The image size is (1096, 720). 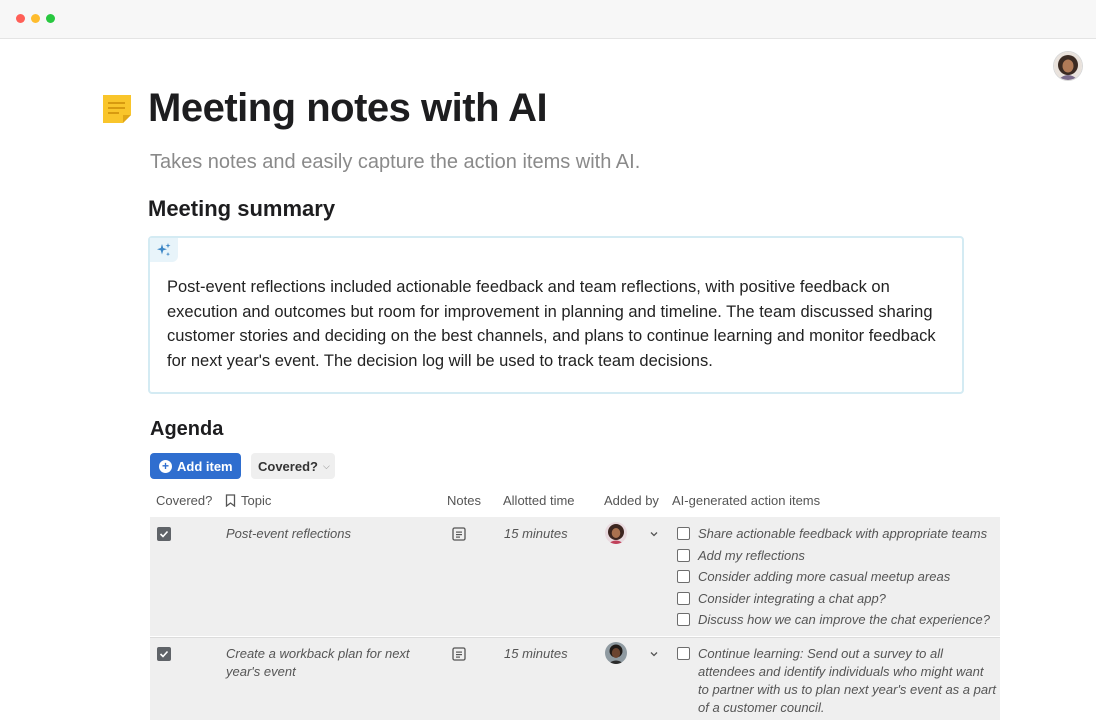 I want to click on minimize-window-button, so click(x=35, y=18).